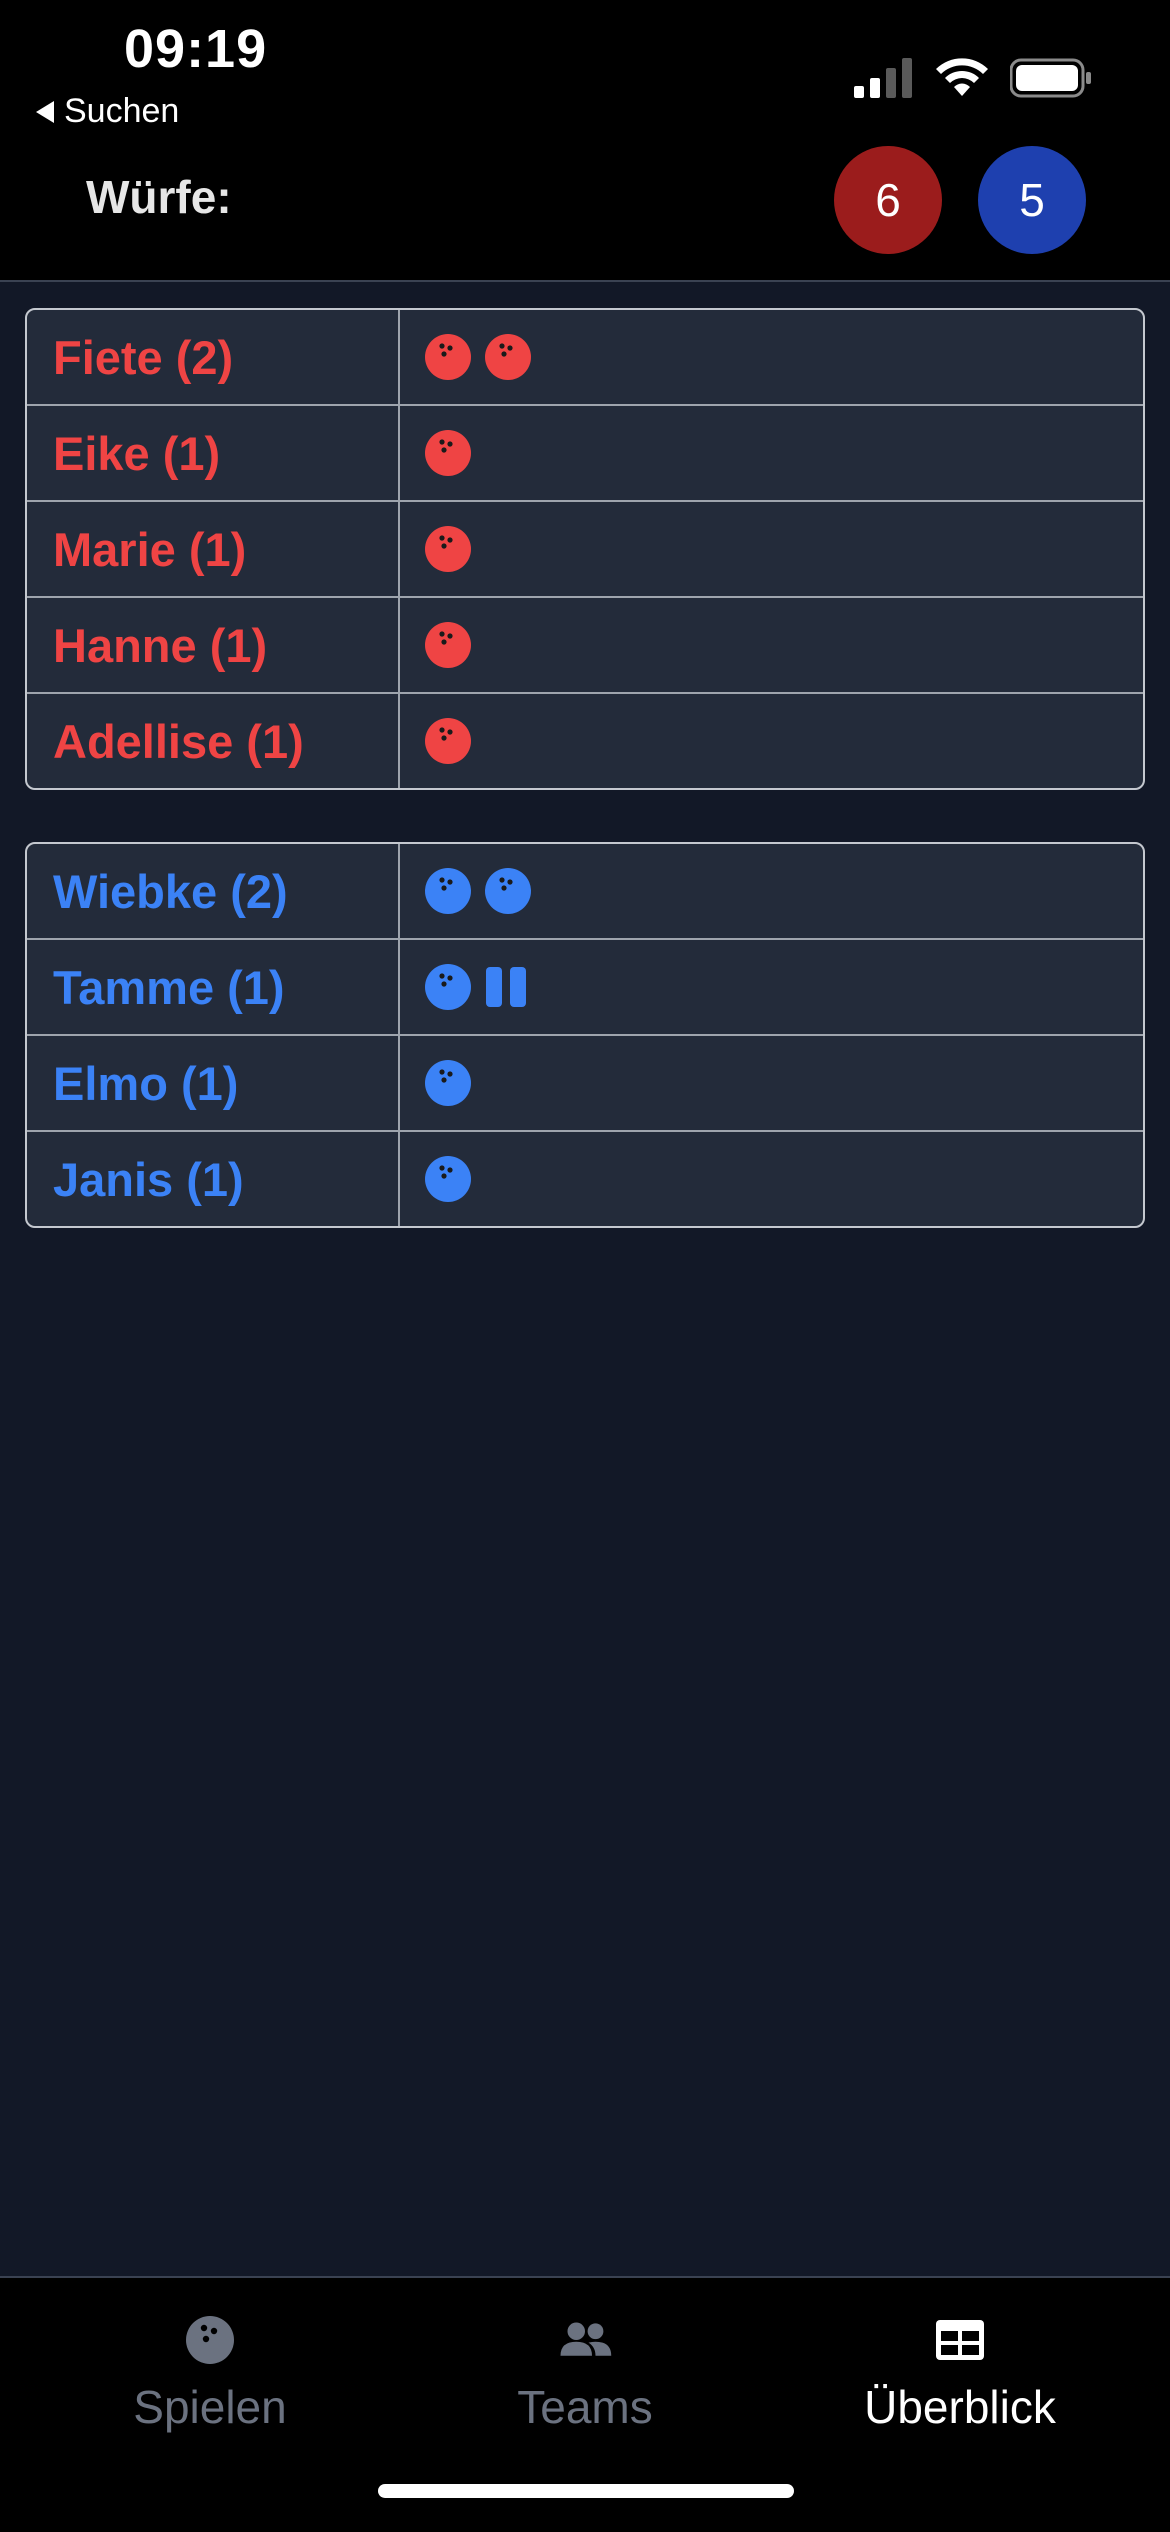 This screenshot has height=2532, width=1170. I want to click on cellular-signal-icon, so click(883, 78).